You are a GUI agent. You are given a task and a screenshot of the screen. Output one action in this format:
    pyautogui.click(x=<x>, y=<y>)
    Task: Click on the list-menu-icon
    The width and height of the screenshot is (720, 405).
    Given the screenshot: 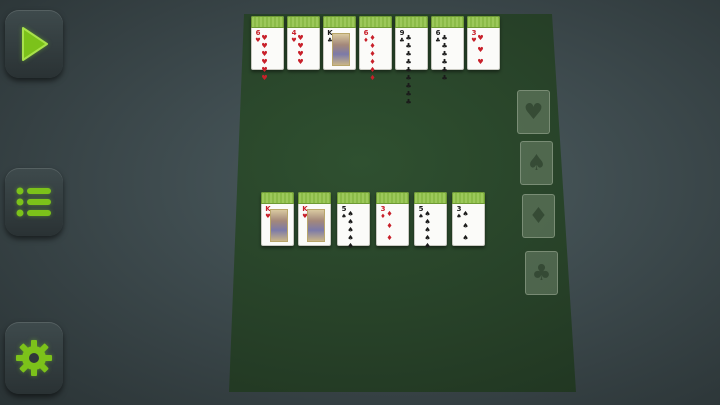 What is the action you would take?
    pyautogui.click(x=33, y=202)
    